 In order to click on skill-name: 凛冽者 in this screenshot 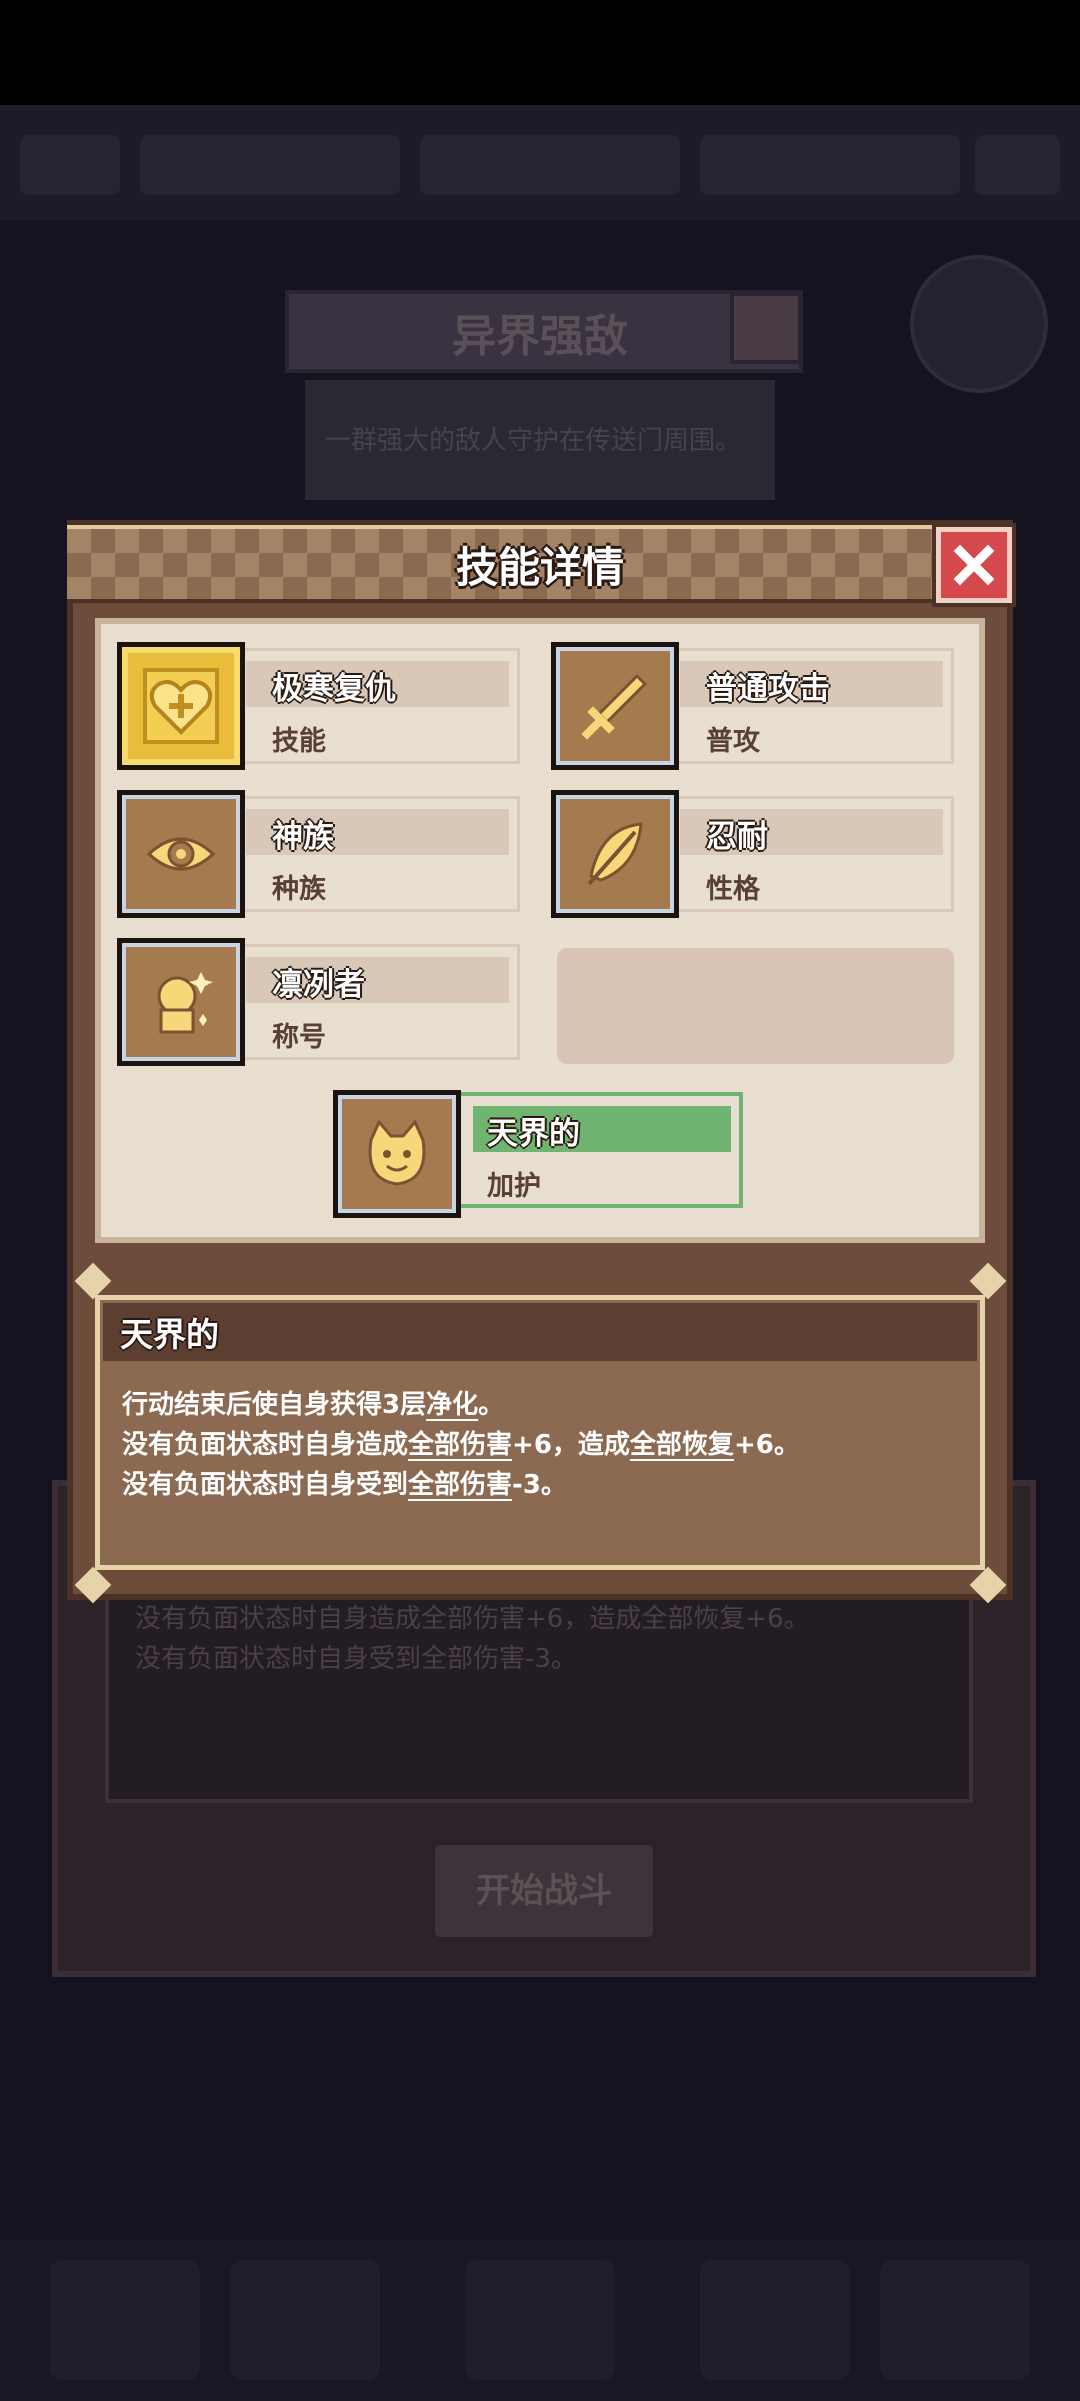, I will do `click(318, 985)`.